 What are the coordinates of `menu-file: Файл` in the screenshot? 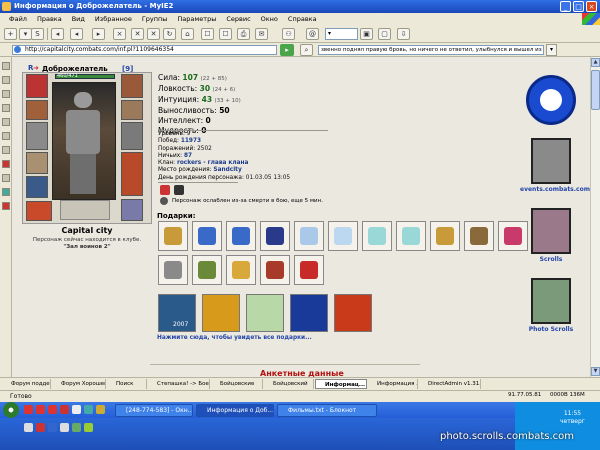 It's located at (18, 19).